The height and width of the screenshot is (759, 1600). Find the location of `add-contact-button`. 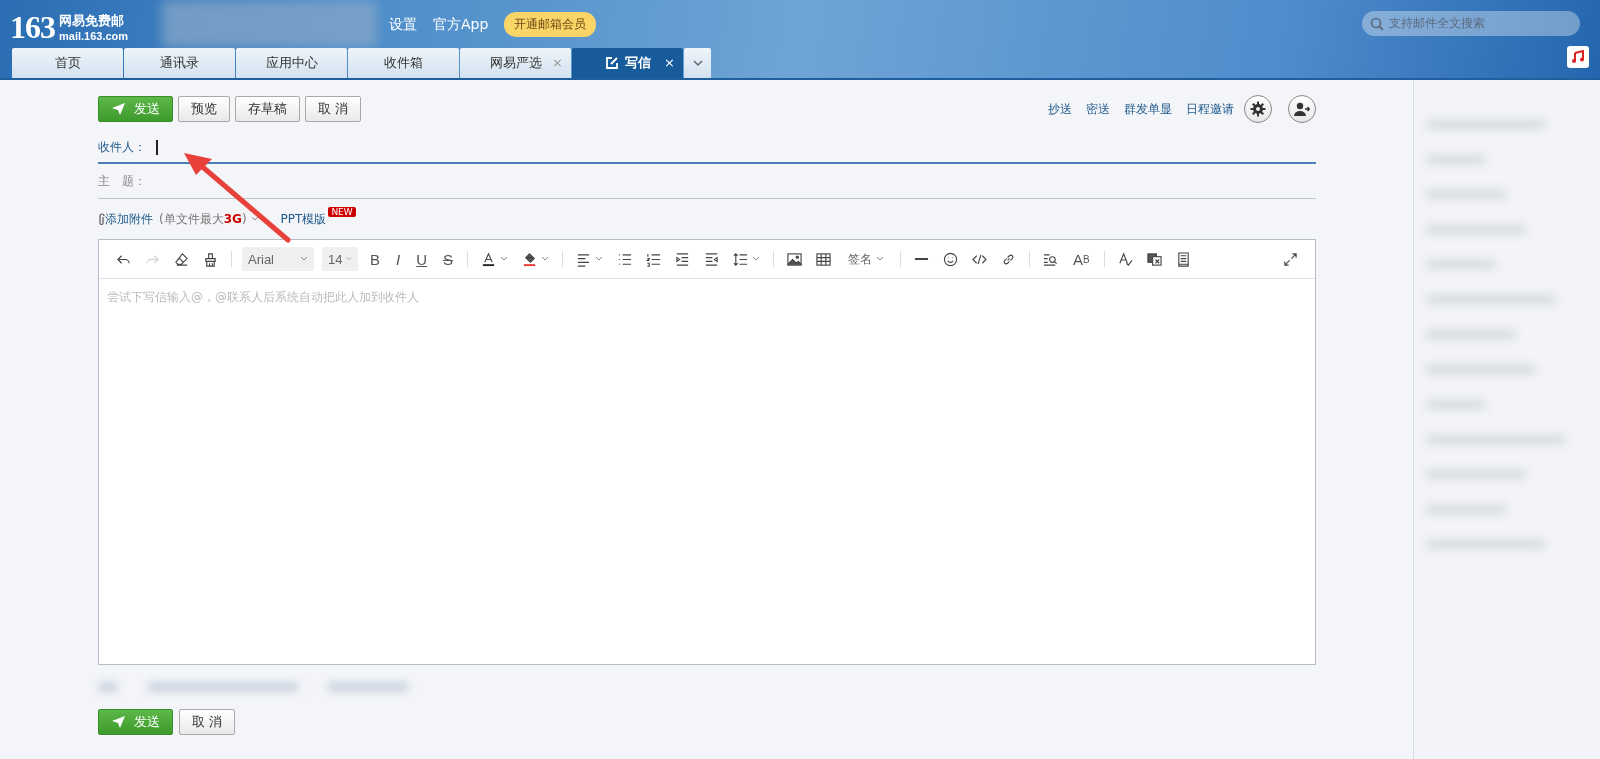

add-contact-button is located at coordinates (1302, 109).